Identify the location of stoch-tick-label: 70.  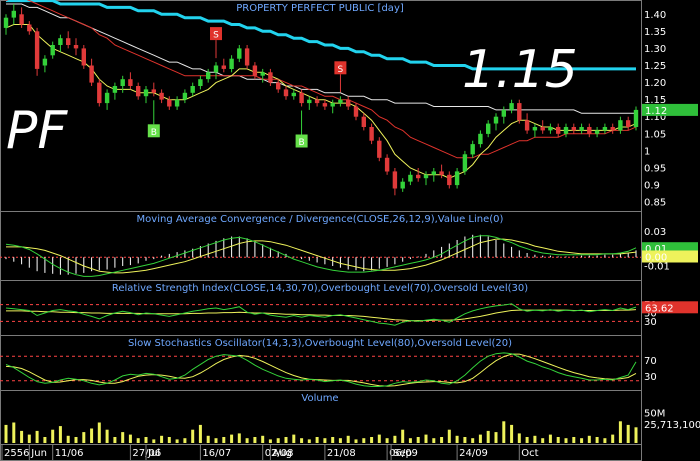
(650, 361).